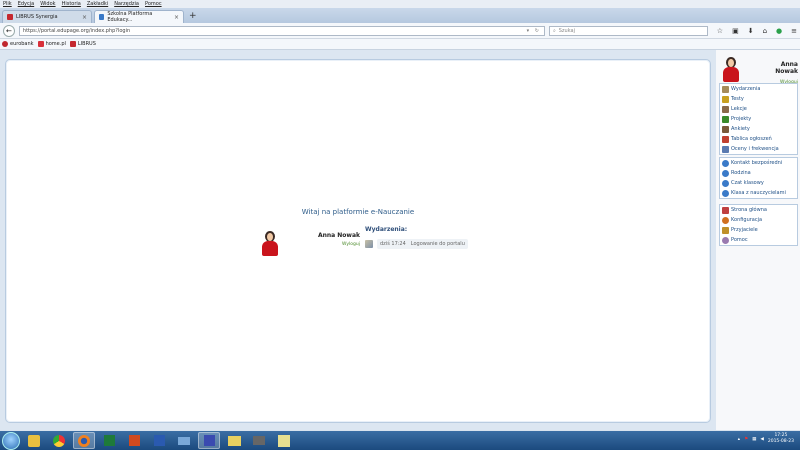 This screenshot has width=800, height=450. I want to click on system-tray: ▴ ⚑ ▦ ◀ 17:25 2015-08-23, so click(766, 439).